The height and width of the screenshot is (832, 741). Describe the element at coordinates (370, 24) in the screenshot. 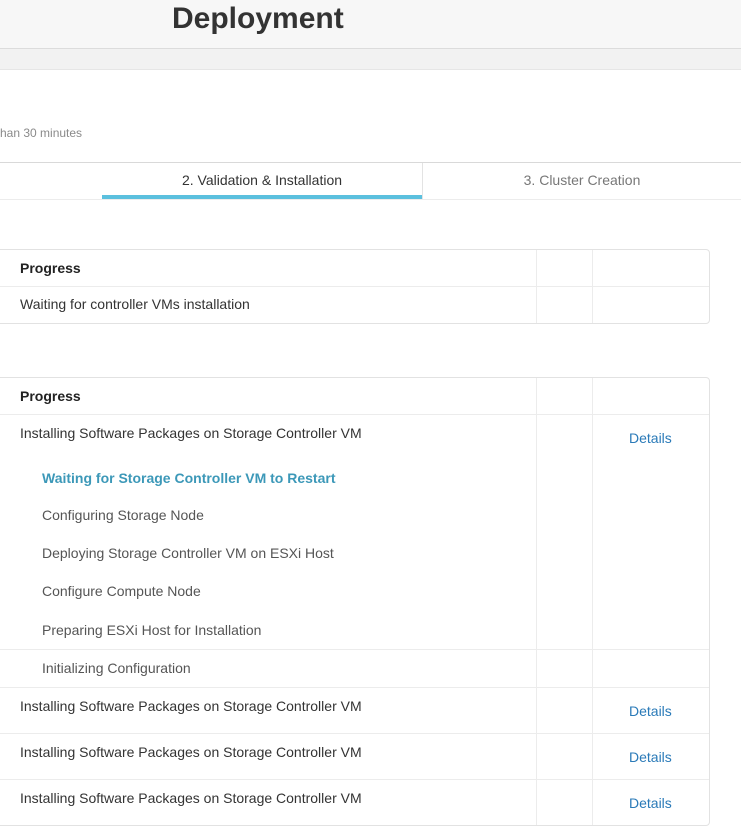

I see `page-header: Deployment` at that location.